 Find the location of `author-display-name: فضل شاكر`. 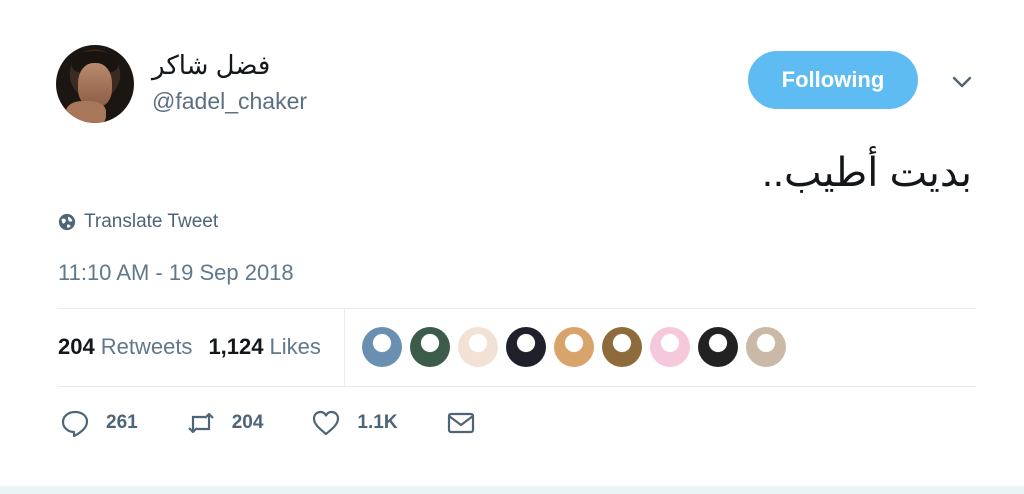

author-display-name: فضل شاكر is located at coordinates (211, 65).